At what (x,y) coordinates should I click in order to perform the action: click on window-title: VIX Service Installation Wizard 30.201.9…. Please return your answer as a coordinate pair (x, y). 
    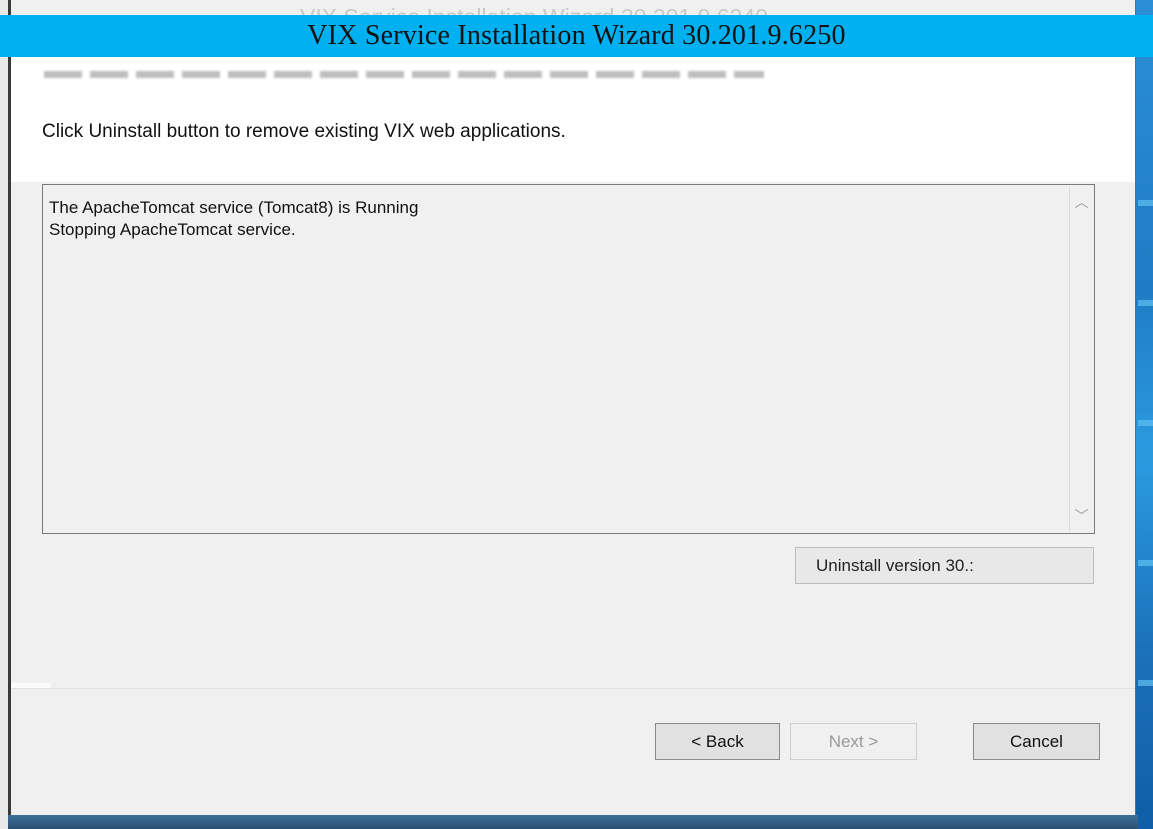
    Looking at the image, I should click on (576, 35).